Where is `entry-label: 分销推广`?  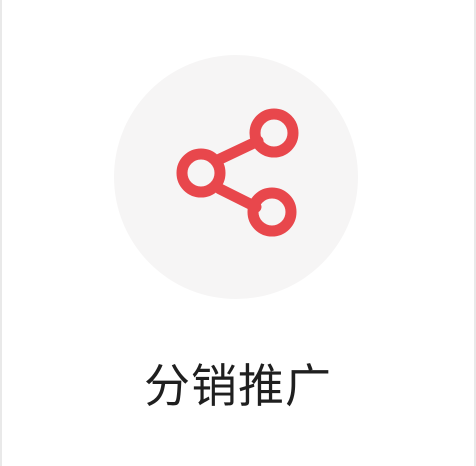 entry-label: 分销推广 is located at coordinates (238, 386).